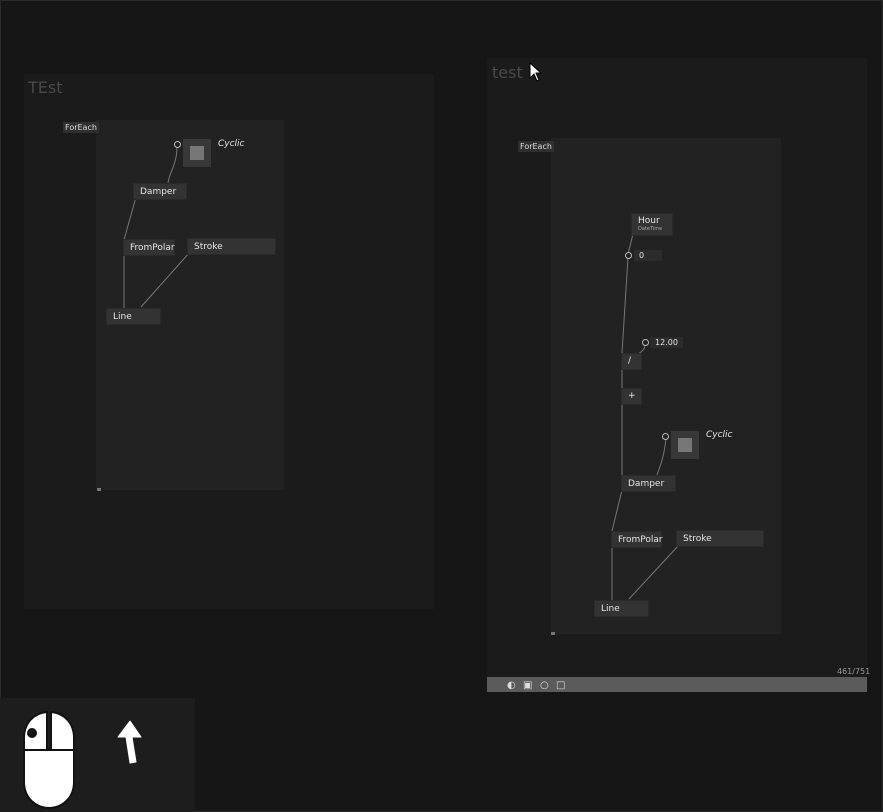  Describe the element at coordinates (631, 396) in the screenshot. I see `node-plus: +` at that location.